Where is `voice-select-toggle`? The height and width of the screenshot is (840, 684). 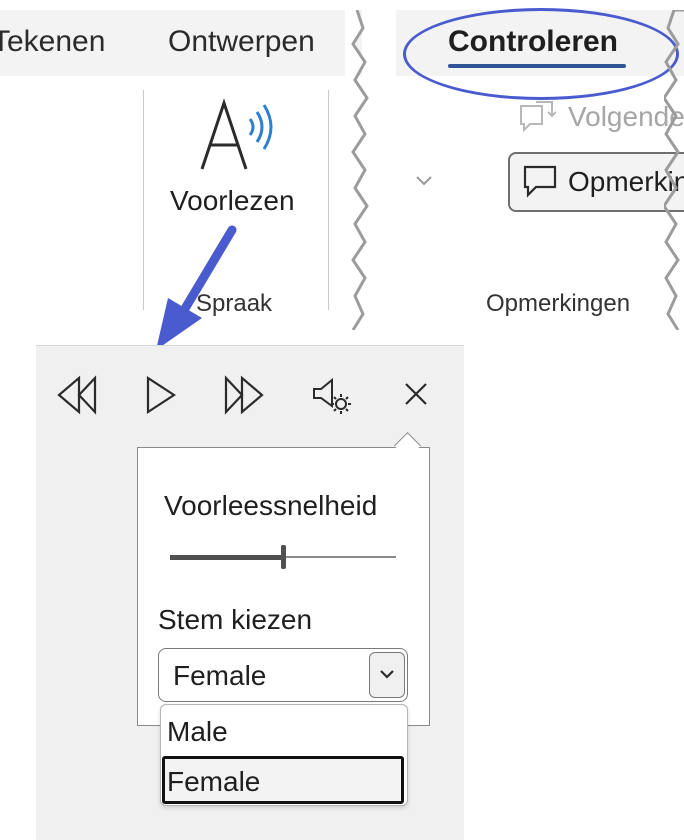 voice-select-toggle is located at coordinates (387, 675).